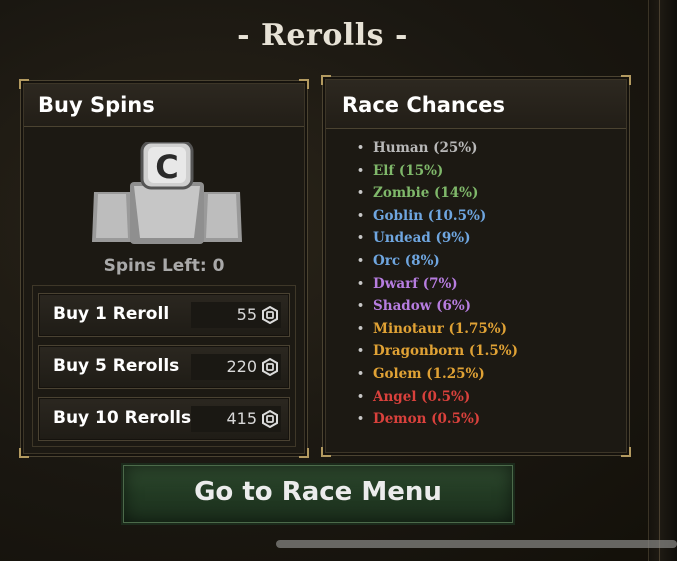  What do you see at coordinates (476, 544) in the screenshot?
I see `horizontal-scrollbar` at bounding box center [476, 544].